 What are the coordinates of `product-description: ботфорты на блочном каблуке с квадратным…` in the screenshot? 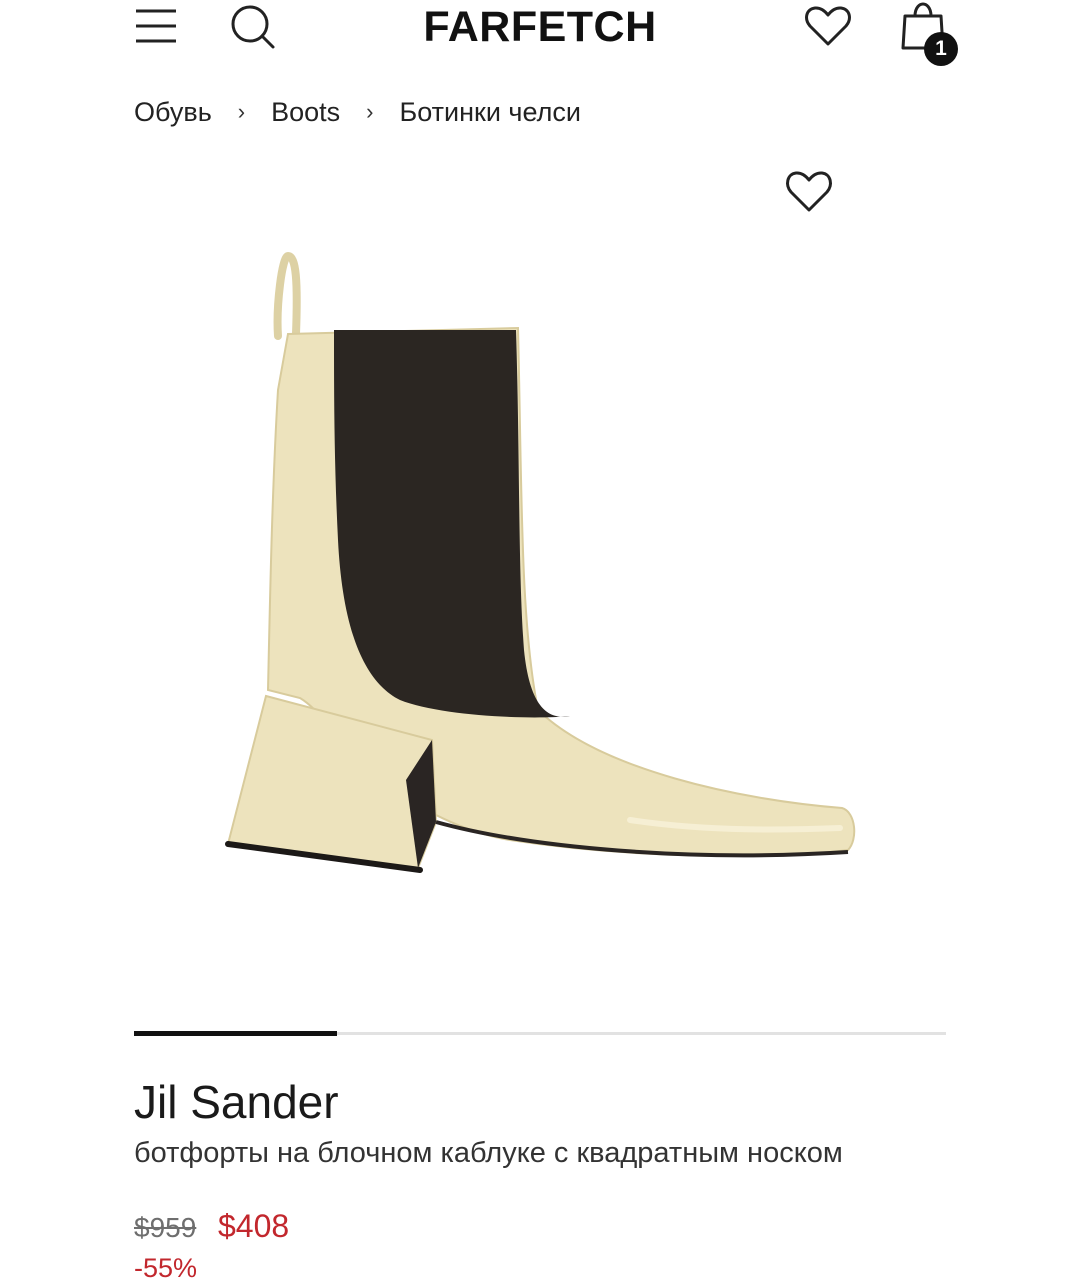 It's located at (488, 1153).